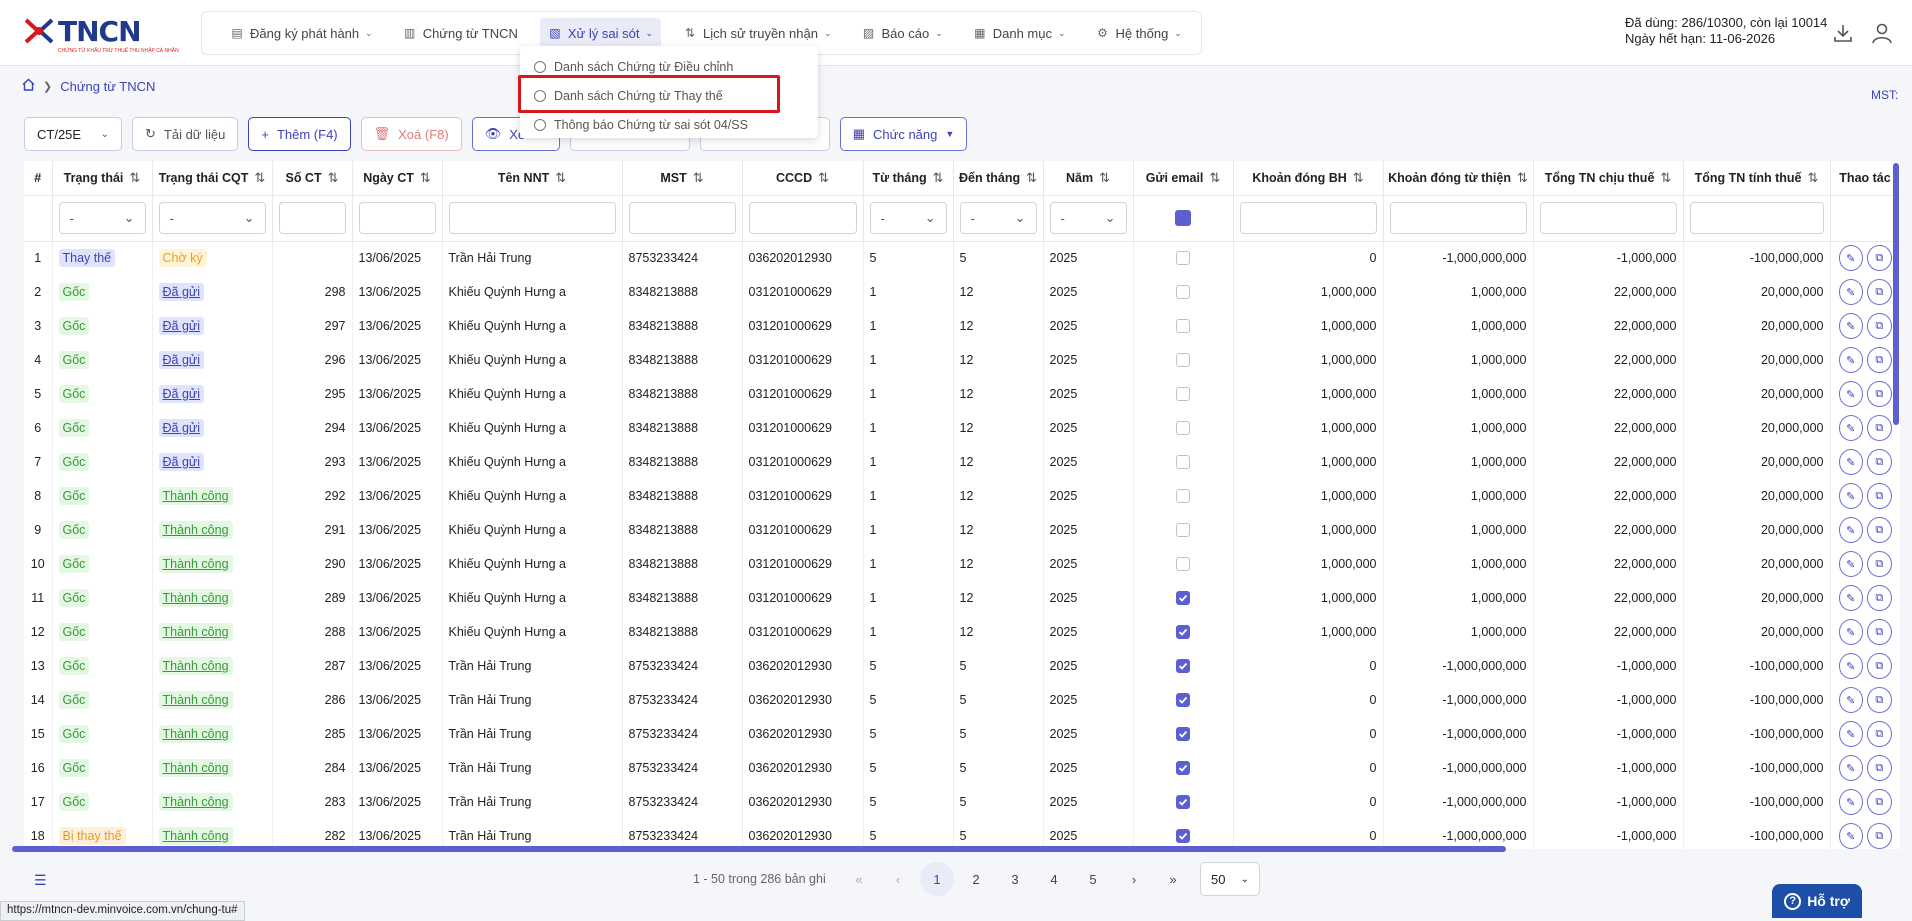  Describe the element at coordinates (397, 178) in the screenshot. I see `column-header-4: Ngày CT ⇅` at that location.